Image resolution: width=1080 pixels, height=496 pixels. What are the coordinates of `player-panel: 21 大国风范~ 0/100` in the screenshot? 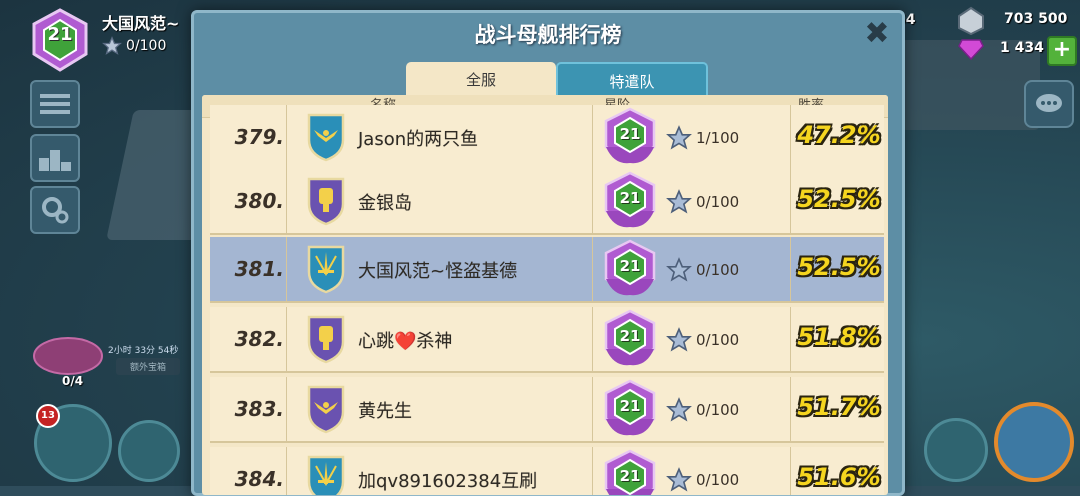 It's located at (113, 40).